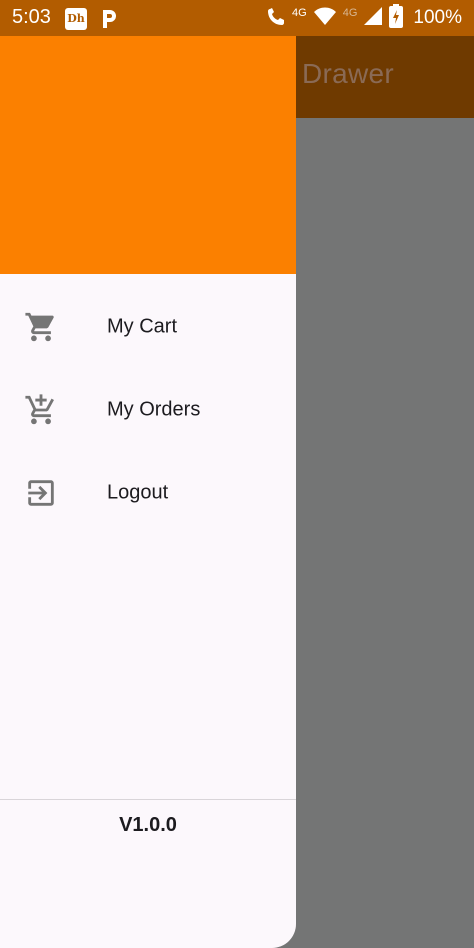 The height and width of the screenshot is (948, 474). What do you see at coordinates (154, 409) in the screenshot?
I see `drawer-item-label: My Orders` at bounding box center [154, 409].